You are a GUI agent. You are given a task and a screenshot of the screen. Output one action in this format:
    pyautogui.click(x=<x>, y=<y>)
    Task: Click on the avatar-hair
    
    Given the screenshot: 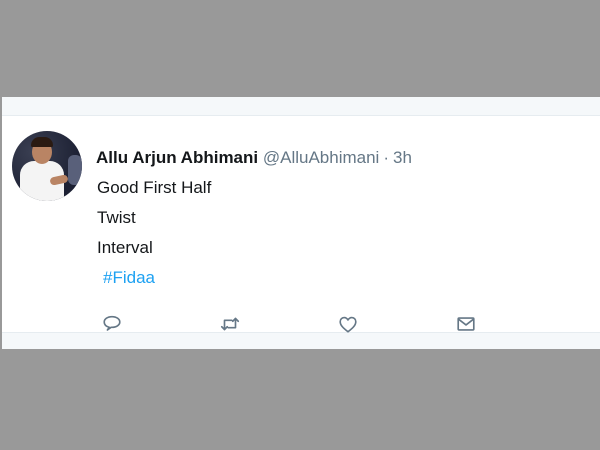 What is the action you would take?
    pyautogui.click(x=42, y=142)
    